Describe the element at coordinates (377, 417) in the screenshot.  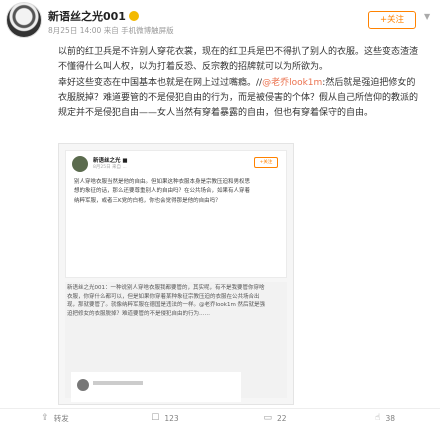
I see `thumbs-up-icon: ☝` at that location.